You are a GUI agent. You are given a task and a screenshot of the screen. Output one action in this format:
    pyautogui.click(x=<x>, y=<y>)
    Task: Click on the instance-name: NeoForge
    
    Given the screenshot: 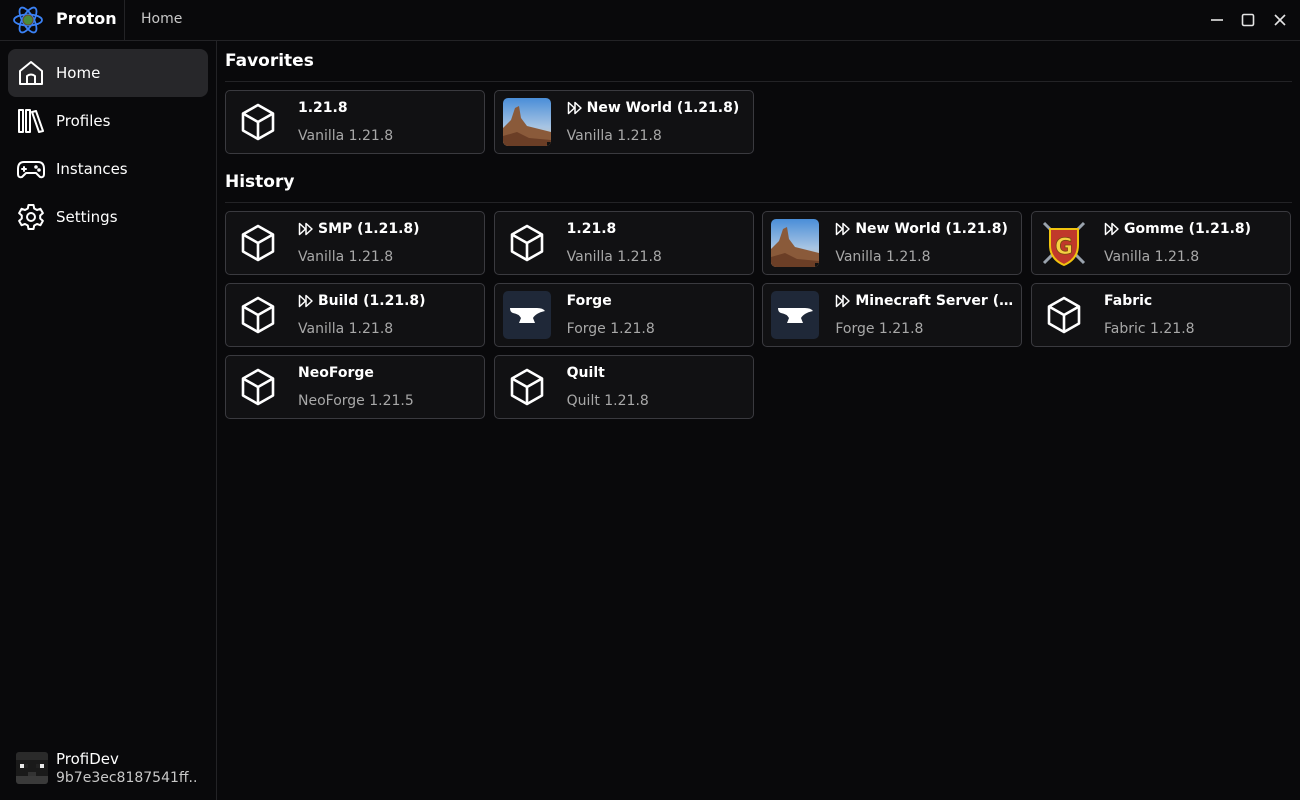 What is the action you would take?
    pyautogui.click(x=388, y=373)
    